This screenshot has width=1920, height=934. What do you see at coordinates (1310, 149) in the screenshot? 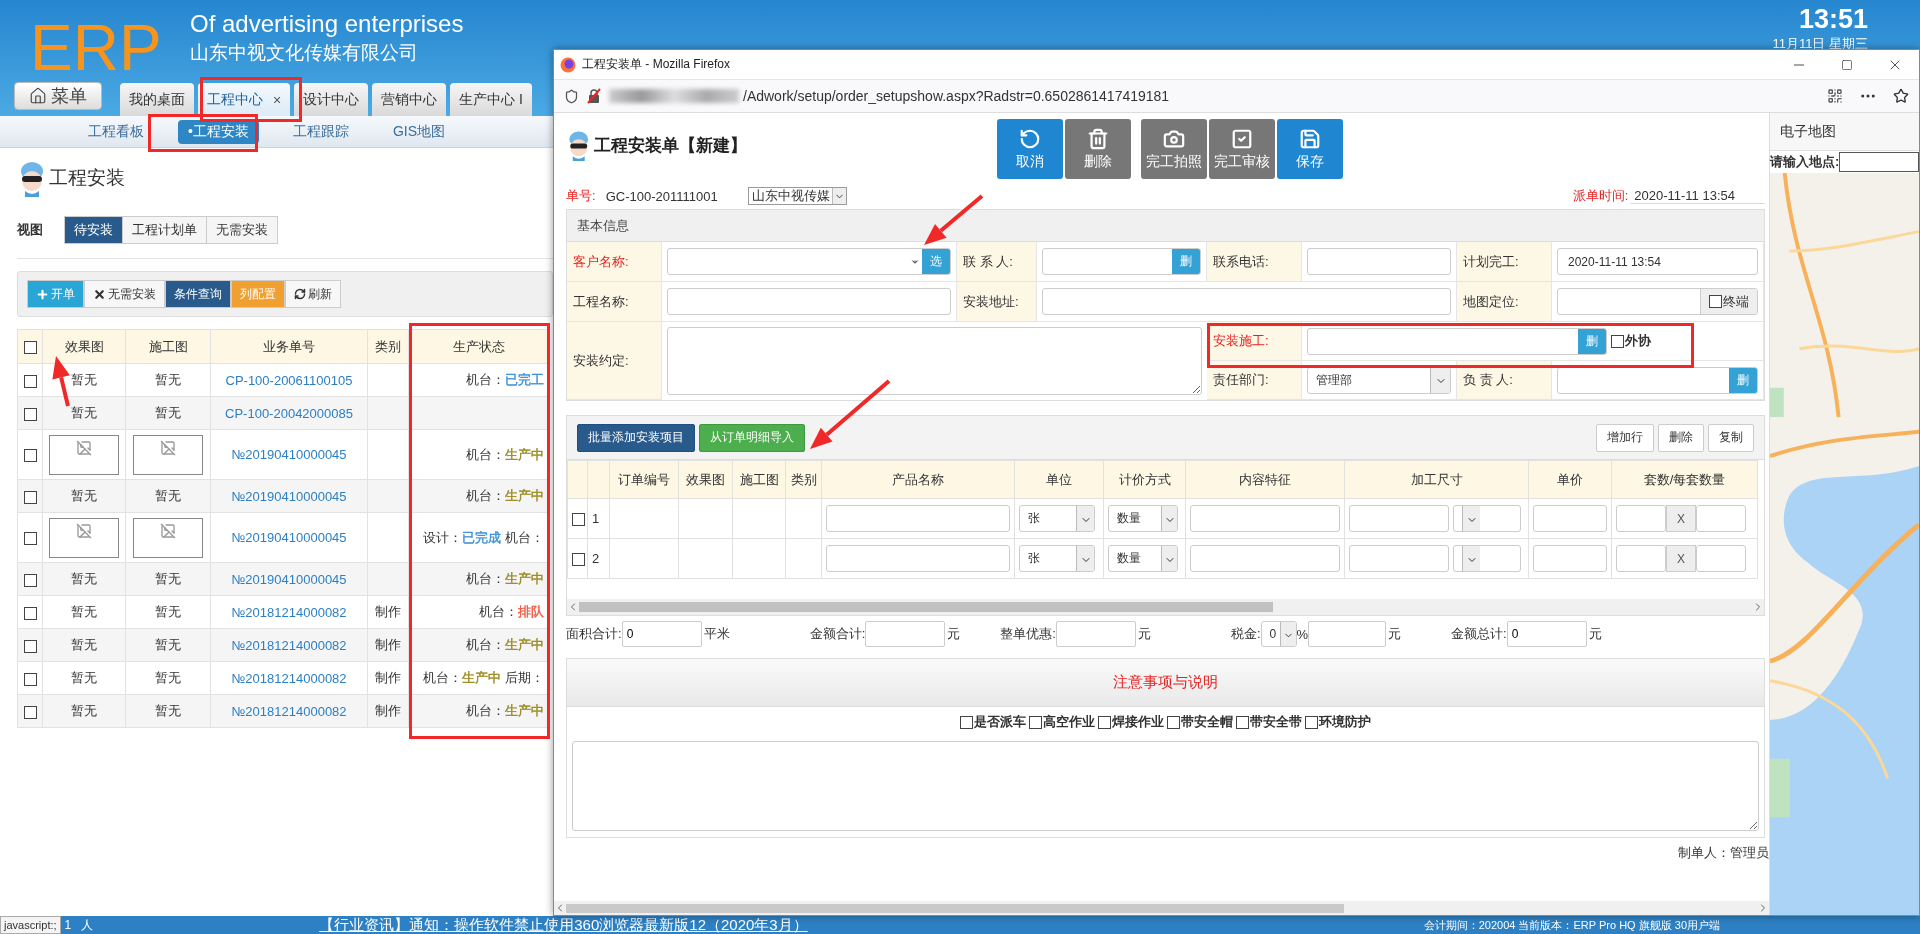
I see `action-button: 保存` at bounding box center [1310, 149].